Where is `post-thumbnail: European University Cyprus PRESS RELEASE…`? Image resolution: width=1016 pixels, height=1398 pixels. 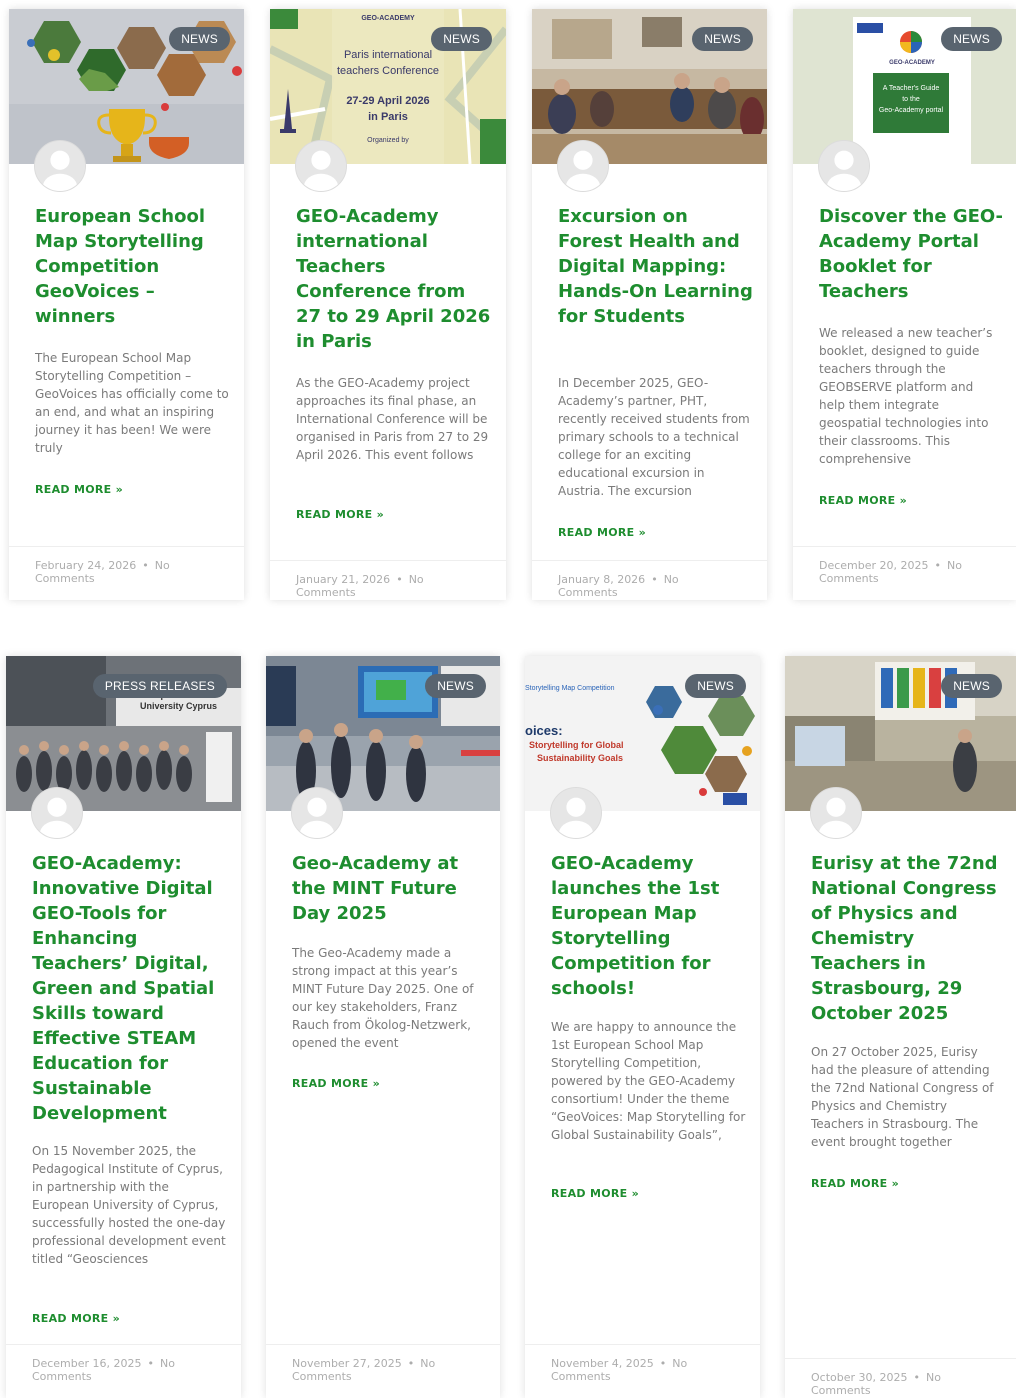
post-thumbnail: European University Cyprus PRESS RELEASE… is located at coordinates (123, 733).